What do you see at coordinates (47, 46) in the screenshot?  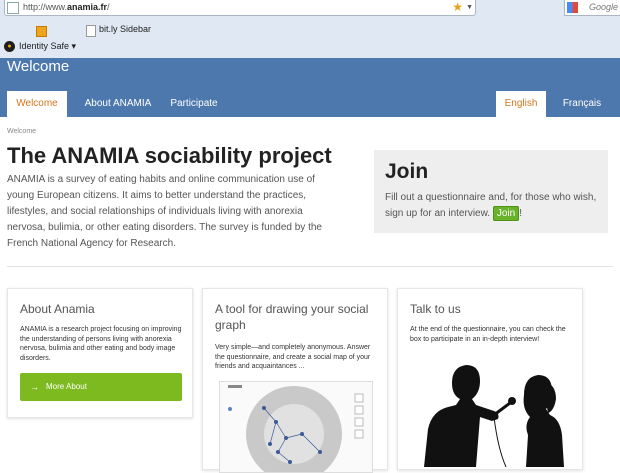 I see `identity-safe-menu: Identity Safe ▾` at bounding box center [47, 46].